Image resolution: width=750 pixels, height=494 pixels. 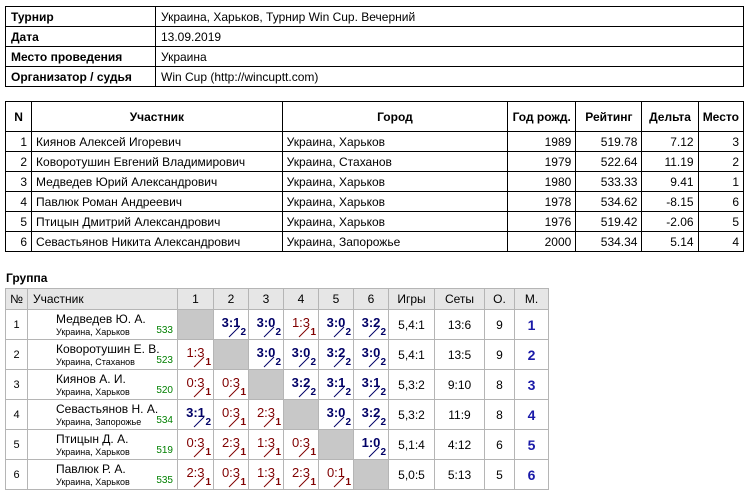 What do you see at coordinates (395, 241) in the screenshot?
I see `participant-cell: Украина, Запорожье` at bounding box center [395, 241].